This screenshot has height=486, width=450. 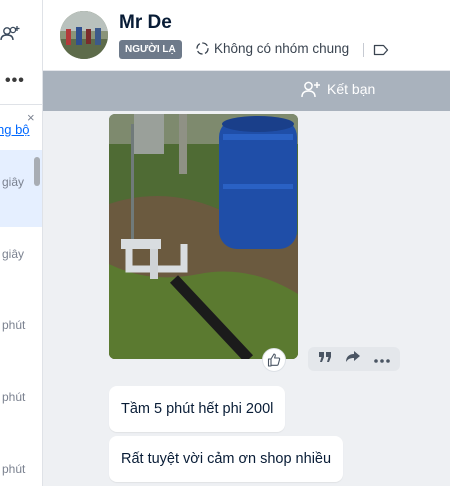 I want to click on conversation-list-sidebar: ••• × ng bộ giây giây phút phút phút, so click(x=21, y=243).